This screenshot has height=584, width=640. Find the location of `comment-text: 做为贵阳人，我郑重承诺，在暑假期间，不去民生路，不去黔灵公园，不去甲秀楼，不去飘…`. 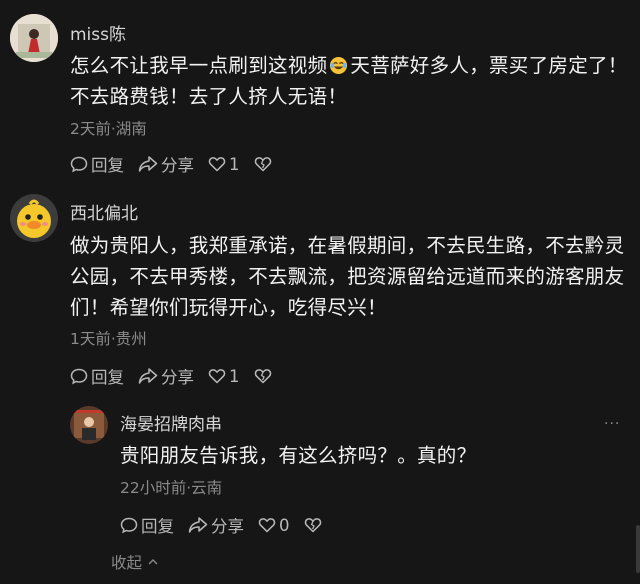

comment-text: 做为贵阳人，我郑重承诺，在暑假期间，不去民生路，不去黔灵公园，不去甲秀楼，不去飘… is located at coordinates (347, 276).